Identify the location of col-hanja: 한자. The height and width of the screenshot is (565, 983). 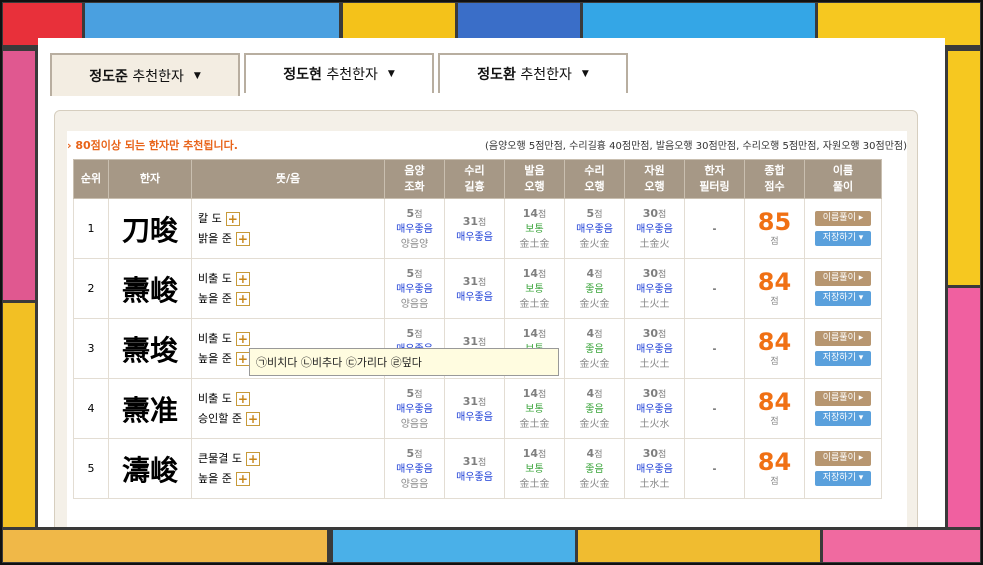
(150, 179).